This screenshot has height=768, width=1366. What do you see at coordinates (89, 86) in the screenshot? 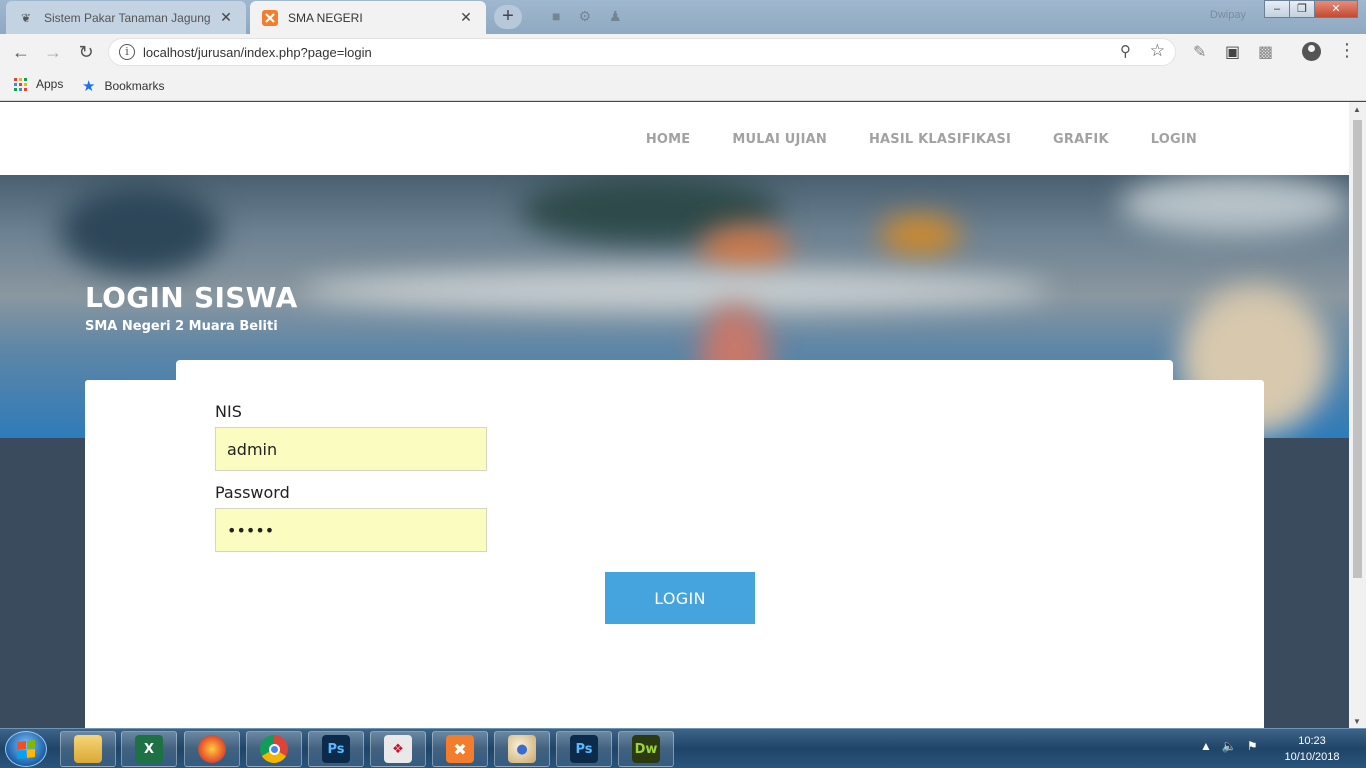
I see `star-icon: ★` at bounding box center [89, 86].